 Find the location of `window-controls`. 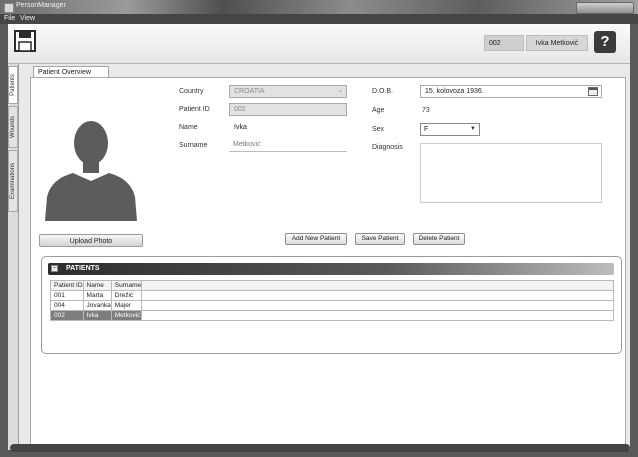

window-controls is located at coordinates (605, 8).